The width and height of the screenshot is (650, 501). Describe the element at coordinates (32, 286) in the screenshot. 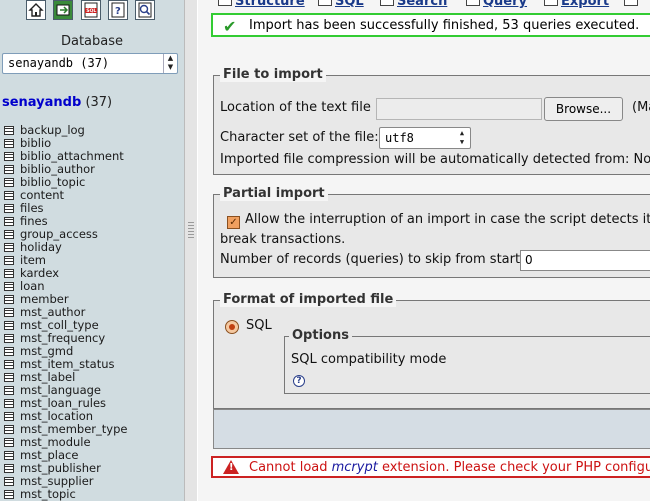

I see `table-name: loan` at that location.